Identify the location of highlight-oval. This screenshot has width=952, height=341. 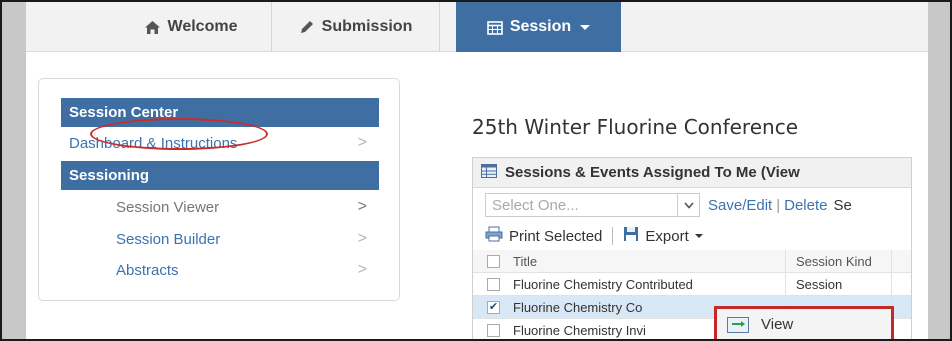
(179, 134).